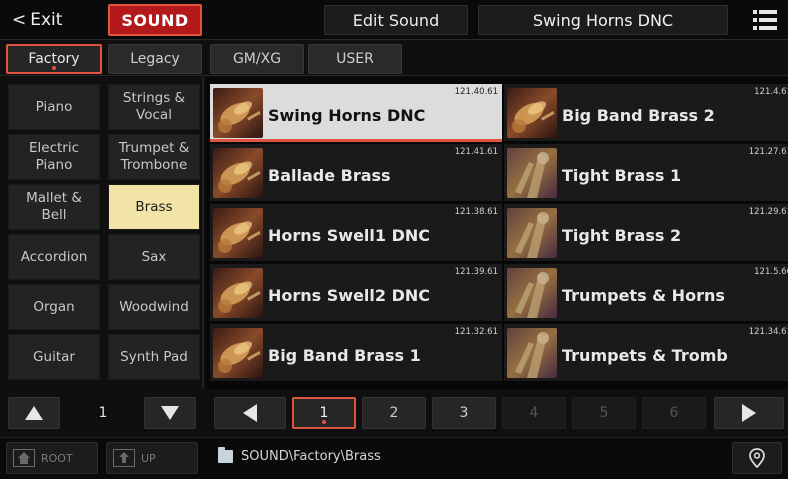 The width and height of the screenshot is (788, 479). Describe the element at coordinates (124, 458) in the screenshot. I see `folder-up-icon` at that location.